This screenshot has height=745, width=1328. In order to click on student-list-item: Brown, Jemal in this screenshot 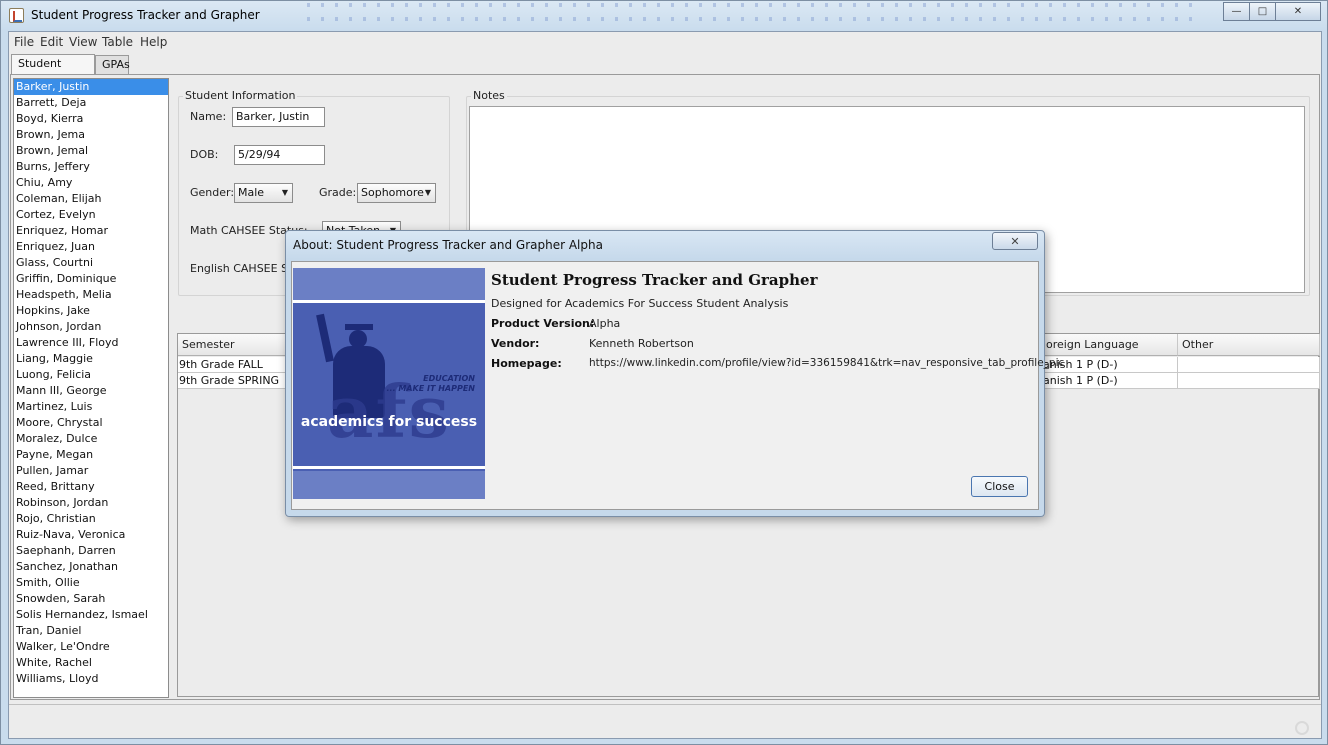, I will do `click(91, 151)`.